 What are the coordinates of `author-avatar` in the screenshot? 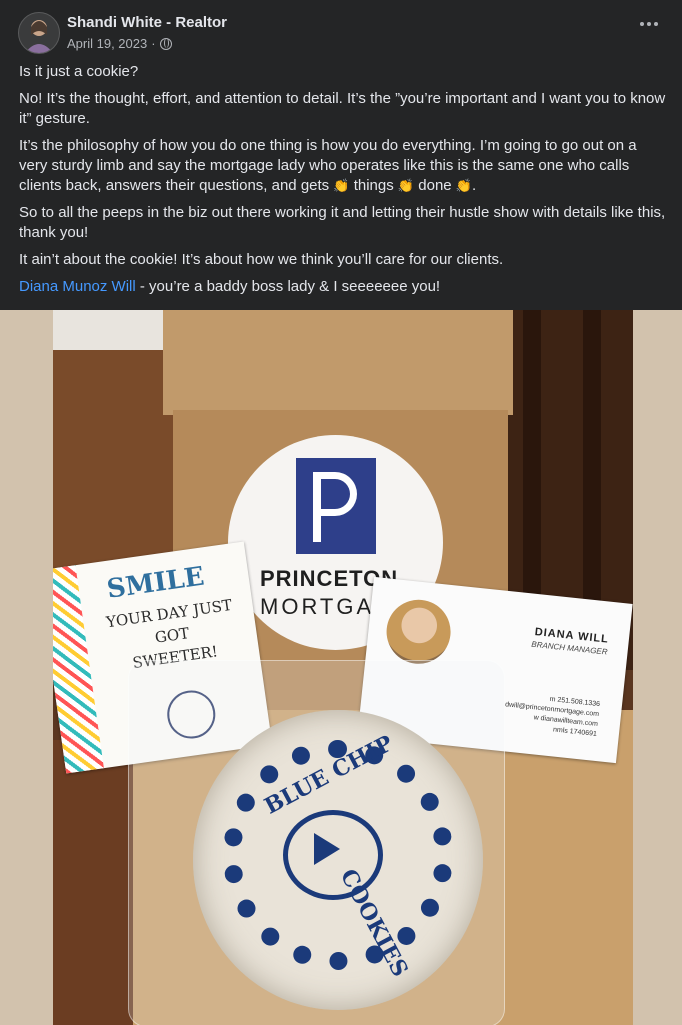 It's located at (39, 33).